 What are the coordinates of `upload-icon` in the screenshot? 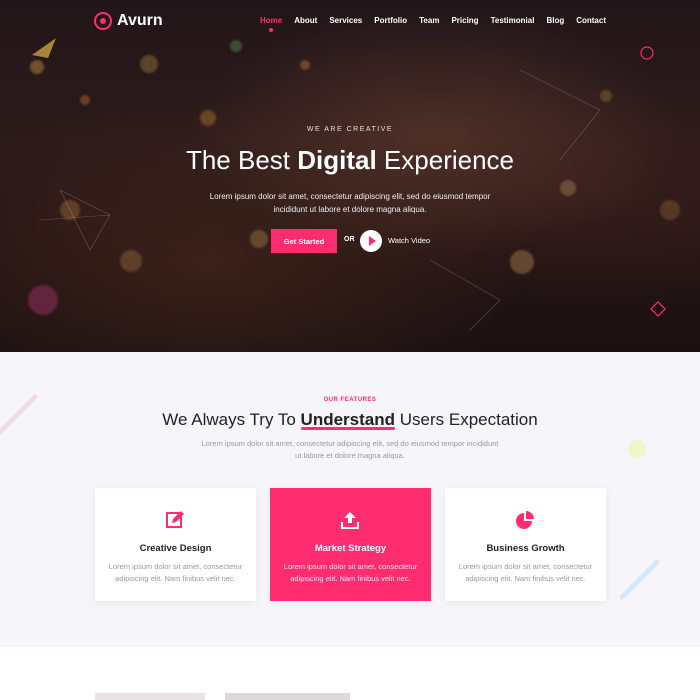 It's located at (350, 520).